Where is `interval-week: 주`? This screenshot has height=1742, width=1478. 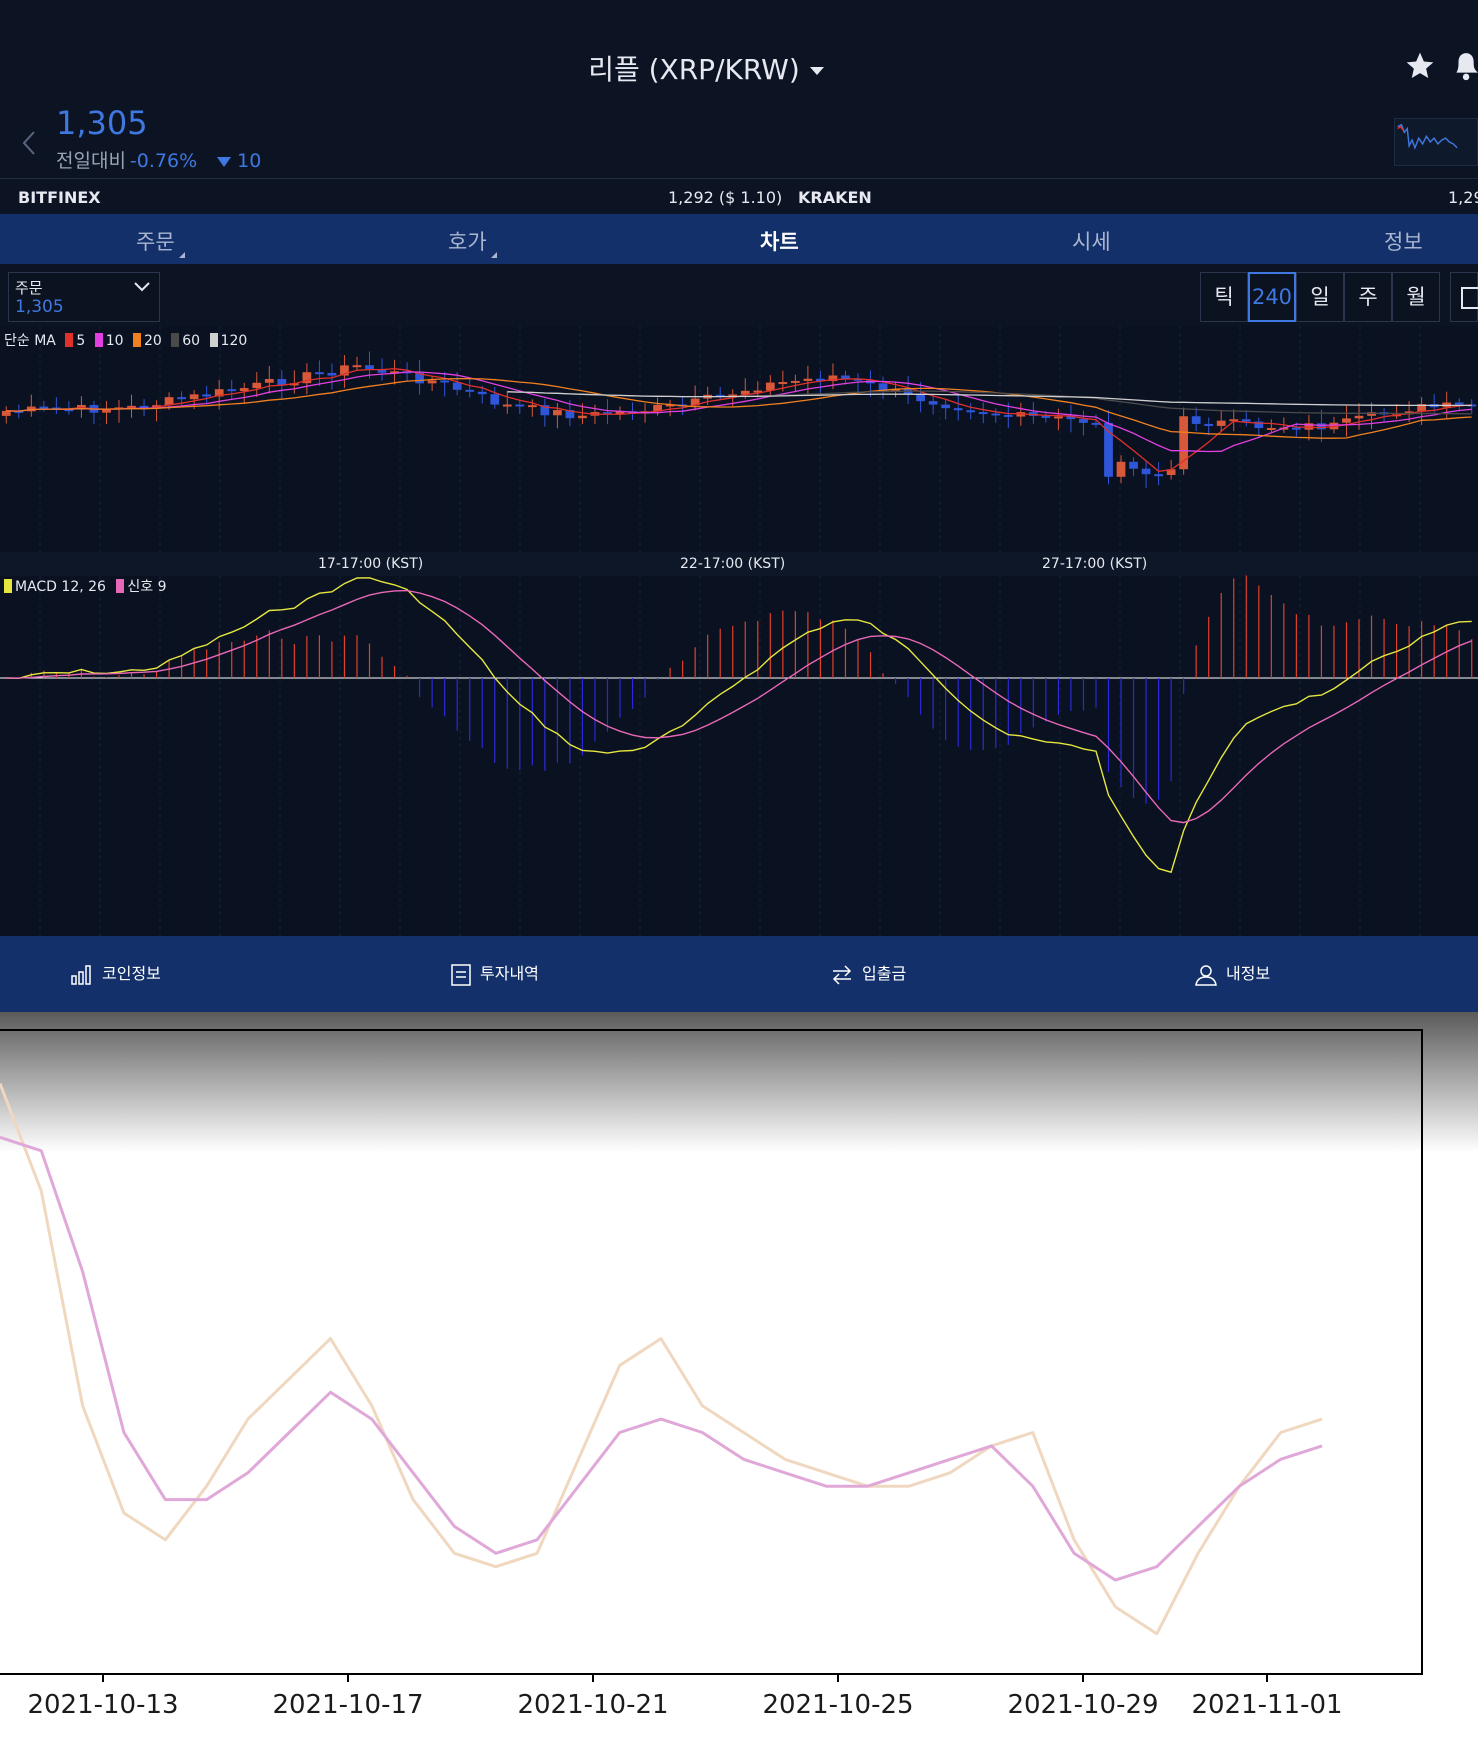 interval-week: 주 is located at coordinates (1368, 297).